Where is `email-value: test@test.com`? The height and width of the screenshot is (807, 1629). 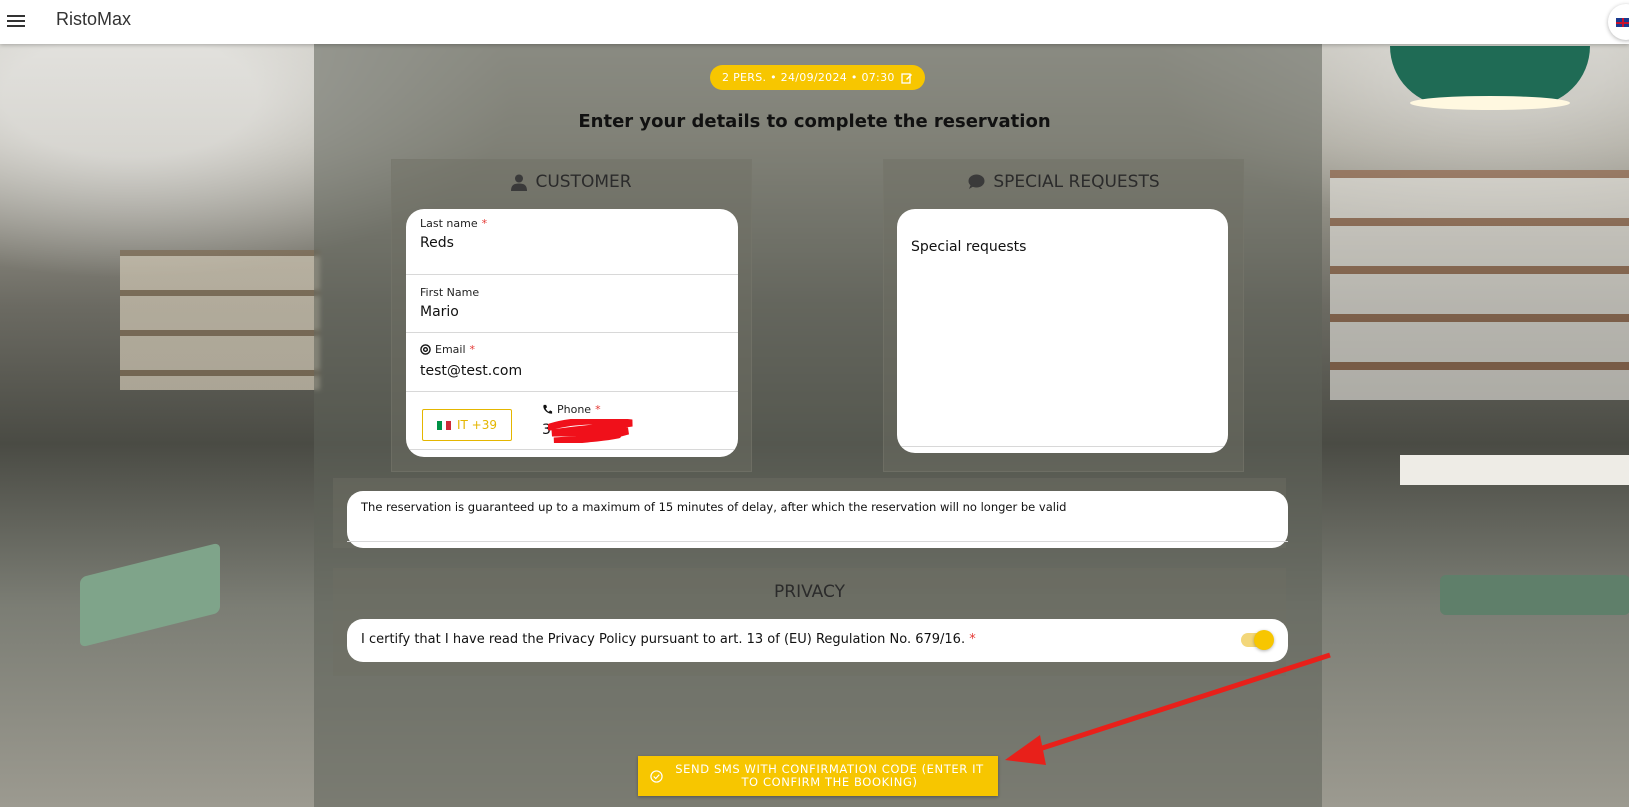 email-value: test@test.com is located at coordinates (471, 371).